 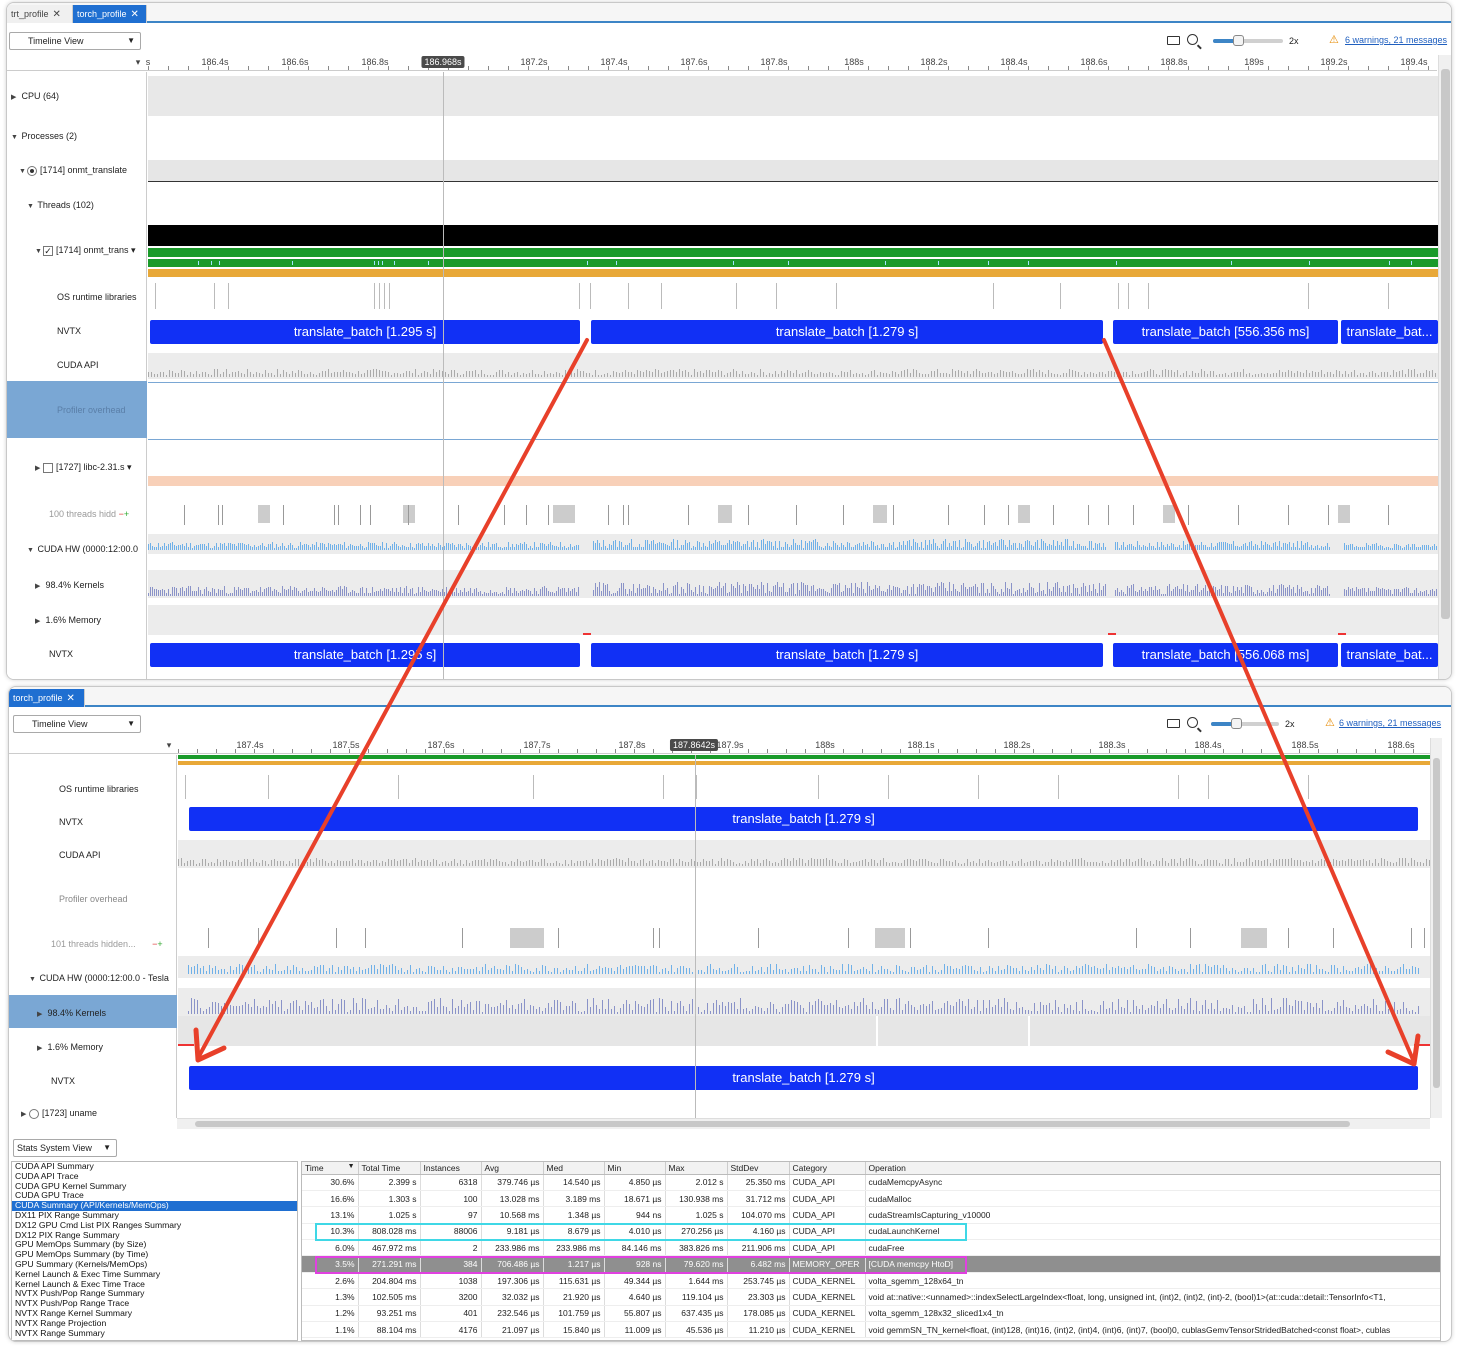 I want to click on row-os-runtime: OS runtime libraries, so click(x=97, y=297).